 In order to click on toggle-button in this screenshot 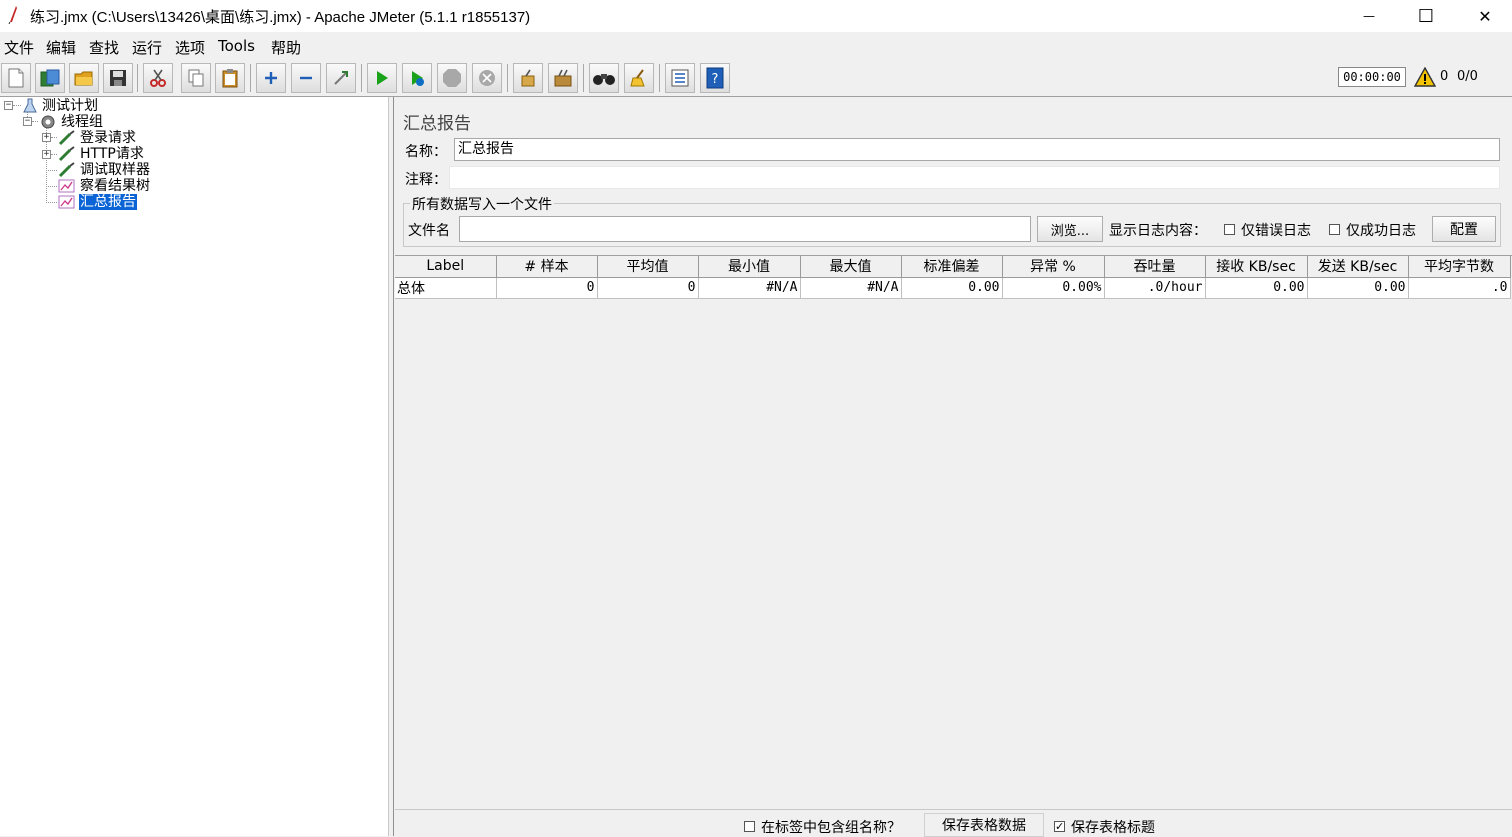, I will do `click(341, 78)`.